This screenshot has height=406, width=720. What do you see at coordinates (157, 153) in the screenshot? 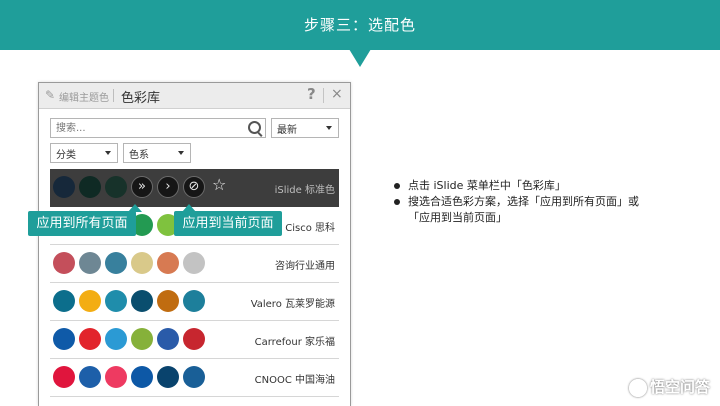
I see `color-family-filter-select: 色系` at bounding box center [157, 153].